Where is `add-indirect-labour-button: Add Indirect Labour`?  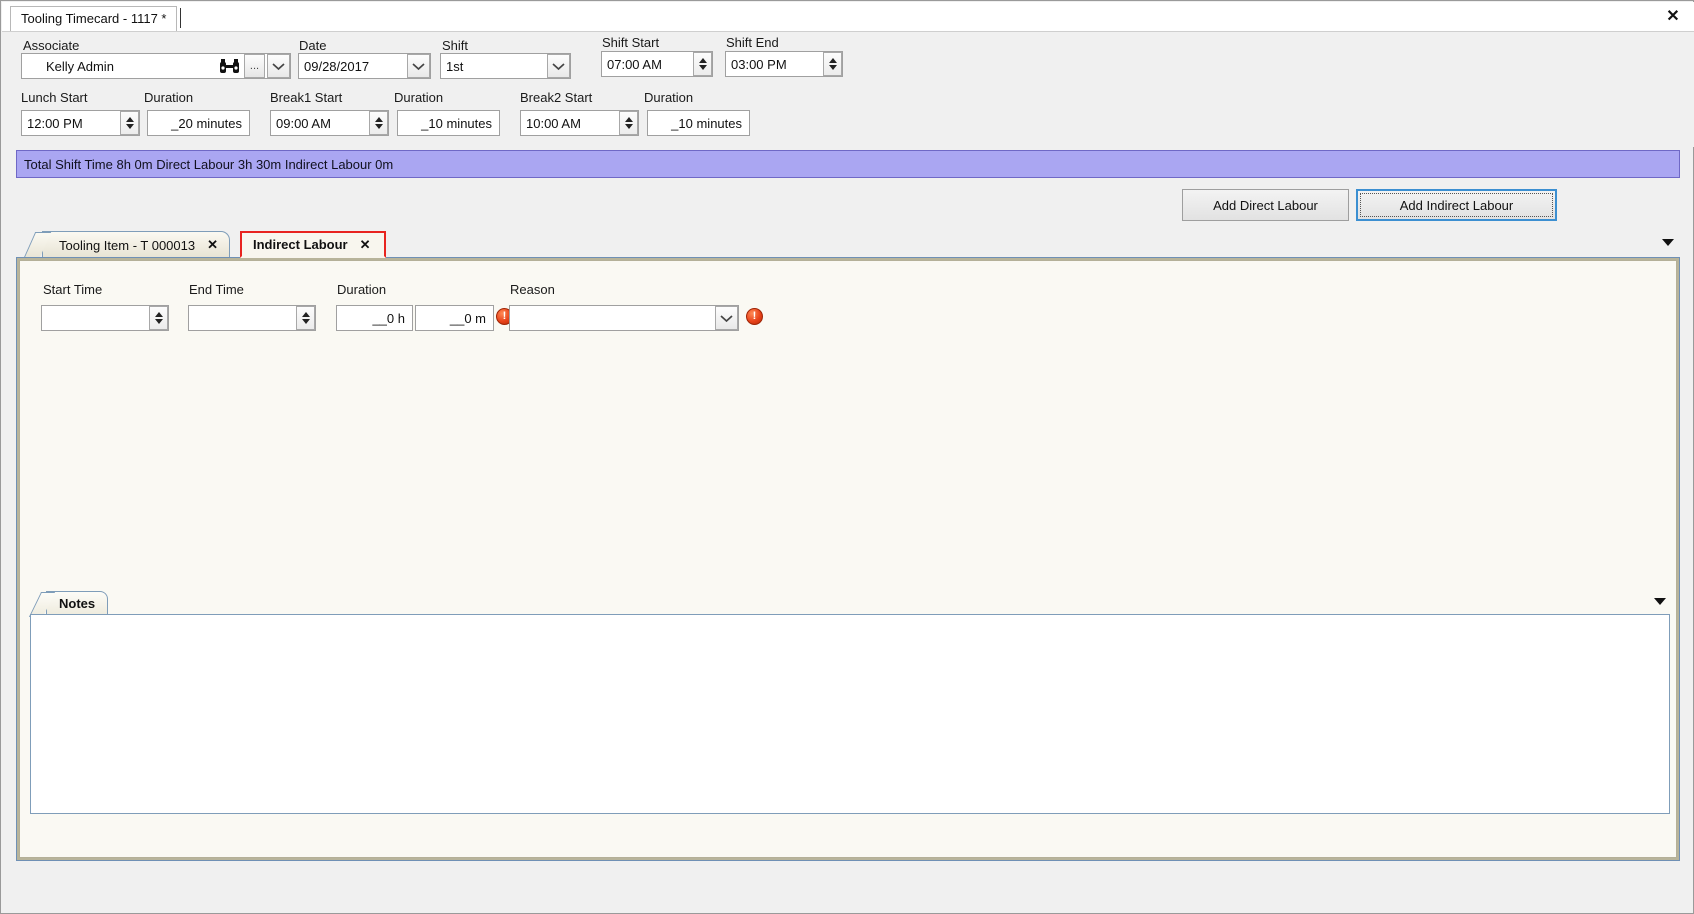 add-indirect-labour-button: Add Indirect Labour is located at coordinates (1456, 205).